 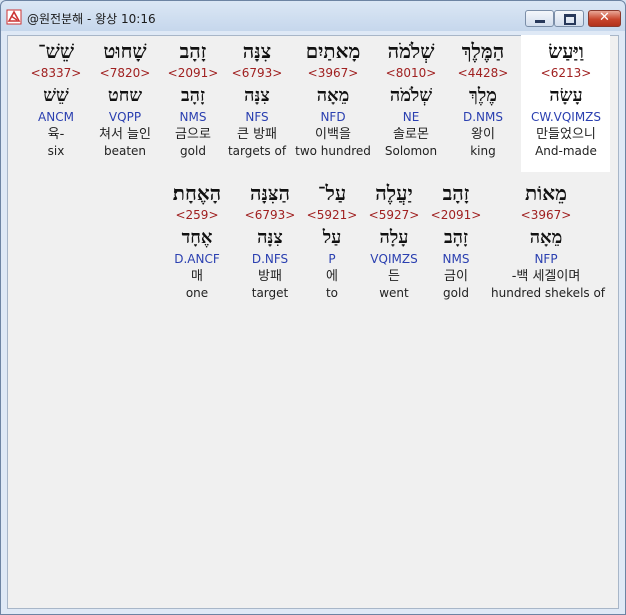 I want to click on title-bar: @원전분해 - 왕상 10:16 ✕, so click(x=313, y=18).